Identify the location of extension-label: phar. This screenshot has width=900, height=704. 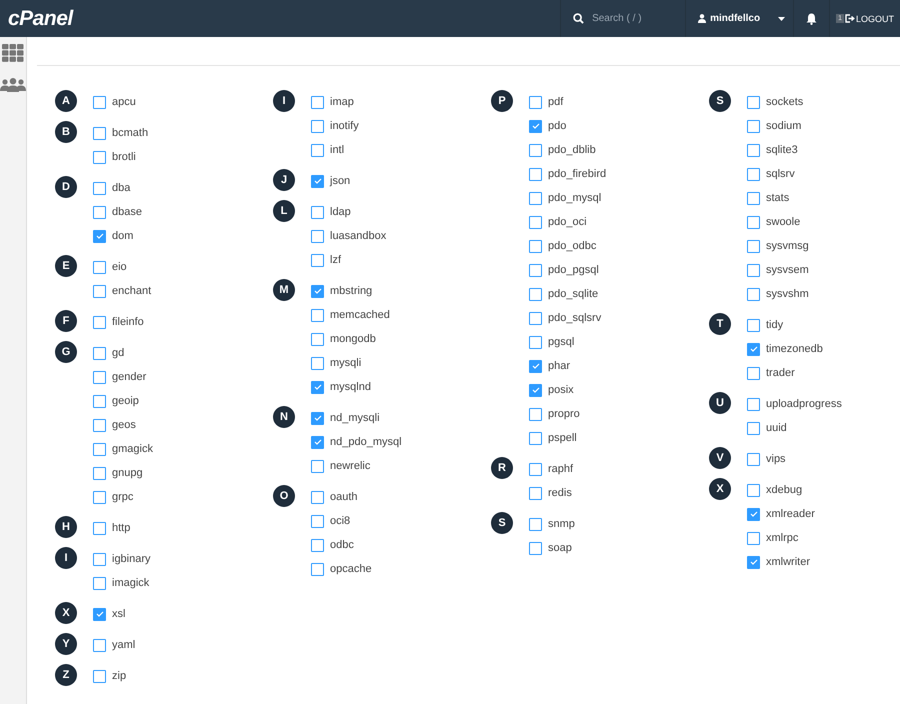
(559, 366).